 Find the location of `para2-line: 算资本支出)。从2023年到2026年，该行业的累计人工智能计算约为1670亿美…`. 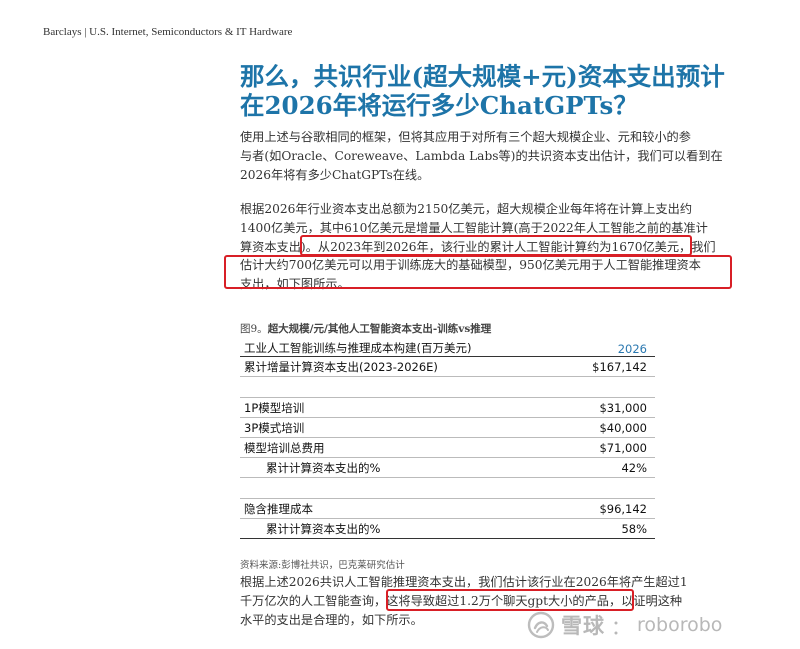

para2-line: 算资本支出)。从2023年到2026年，该行业的累计人工智能计算约为1670亿美… is located at coordinates (478, 246).